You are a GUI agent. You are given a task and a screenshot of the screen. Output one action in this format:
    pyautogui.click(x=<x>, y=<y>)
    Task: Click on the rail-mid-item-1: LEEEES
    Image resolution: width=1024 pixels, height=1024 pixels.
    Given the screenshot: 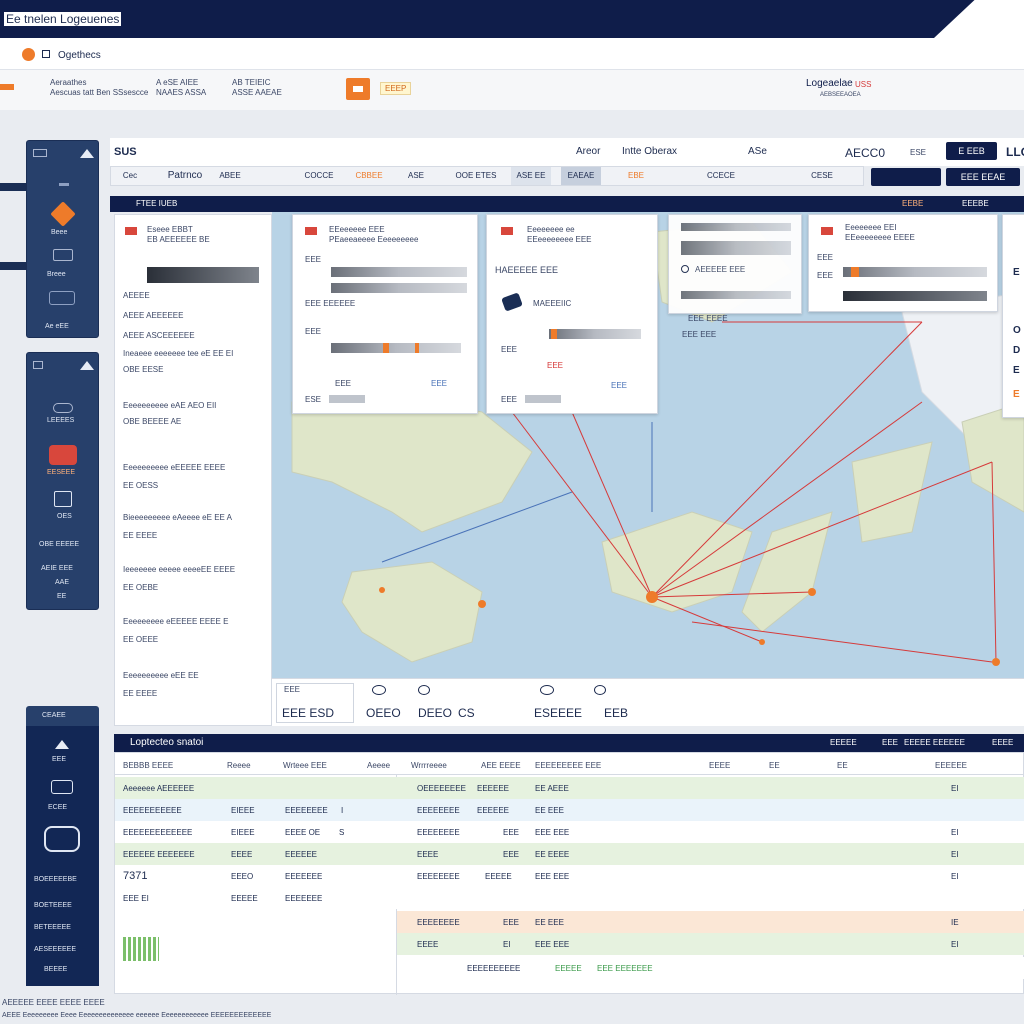 What is the action you would take?
    pyautogui.click(x=60, y=420)
    